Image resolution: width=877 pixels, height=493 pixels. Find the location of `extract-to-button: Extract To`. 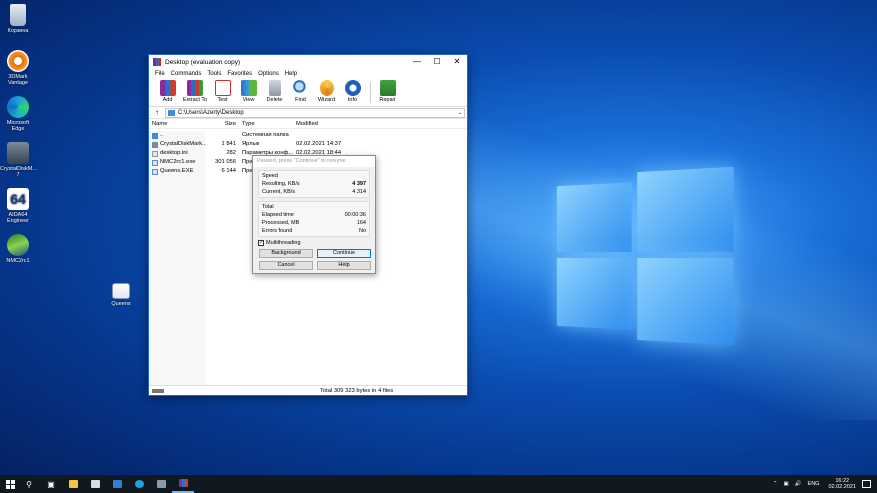

extract-to-button: Extract To is located at coordinates (195, 92).